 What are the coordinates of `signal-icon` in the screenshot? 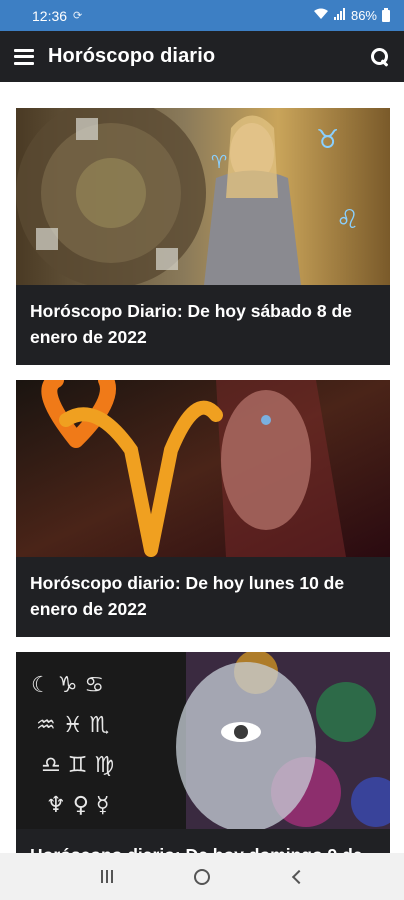 It's located at (339, 15).